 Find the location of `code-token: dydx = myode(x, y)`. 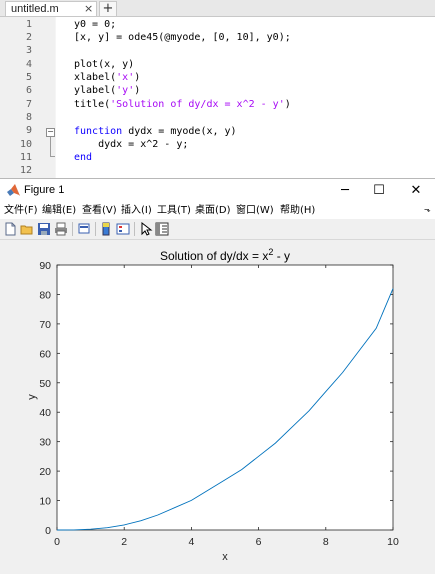

code-token: dydx = myode(x, y) is located at coordinates (179, 131).